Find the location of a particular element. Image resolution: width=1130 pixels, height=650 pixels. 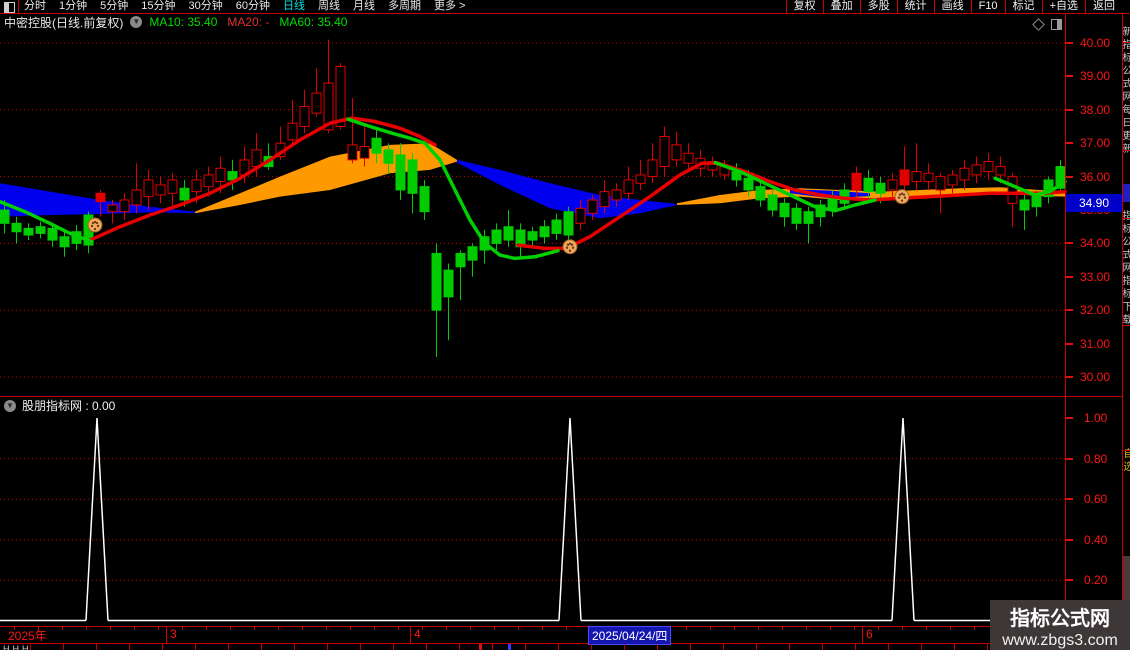

clipped-yellow-text: 自选 is located at coordinates (1126, 461).